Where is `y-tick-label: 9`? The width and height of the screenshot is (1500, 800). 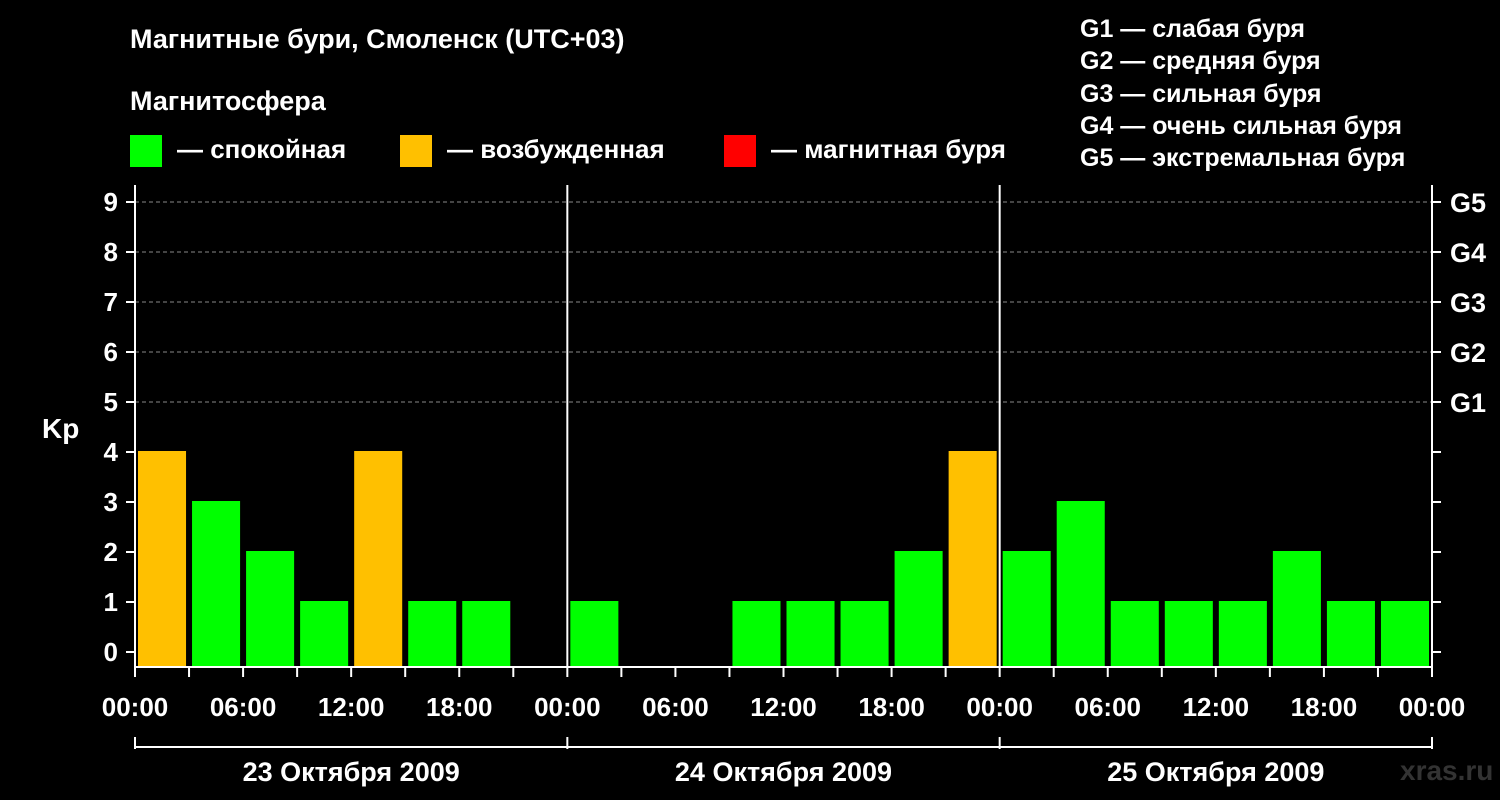 y-tick-label: 9 is located at coordinates (111, 202).